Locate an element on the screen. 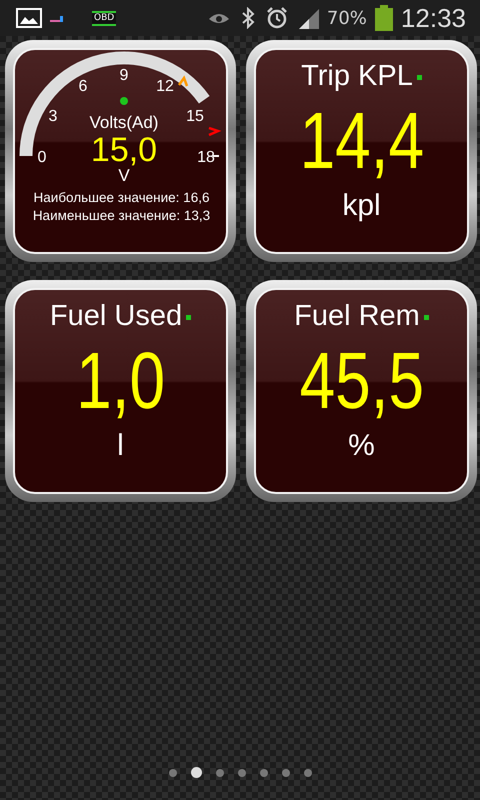 Image resolution: width=480 pixels, height=800 pixels. stat-text: Наименьшее значение: 13,3 is located at coordinates (121, 215).